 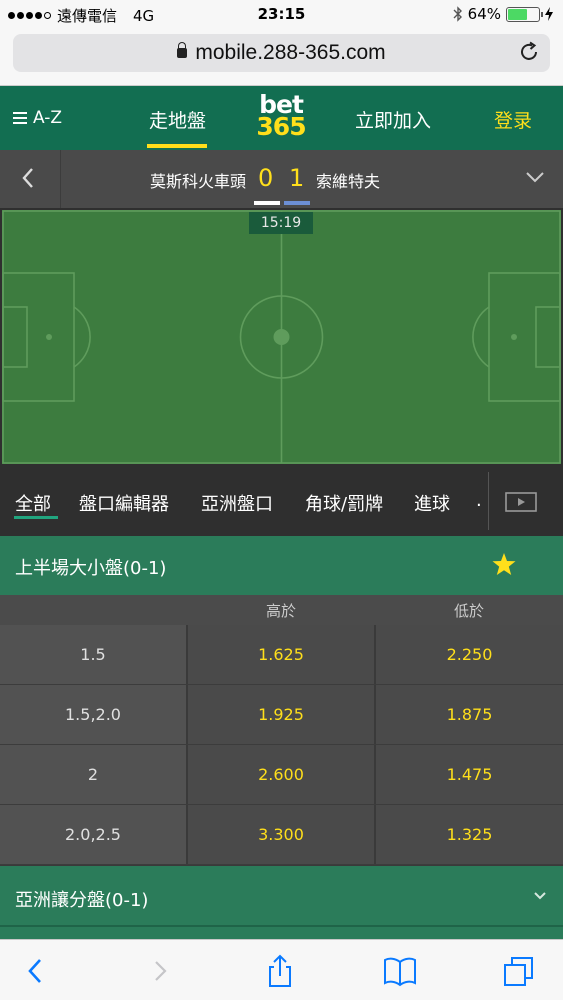 I want to click on under-odds-button: 1.325, so click(x=469, y=834).